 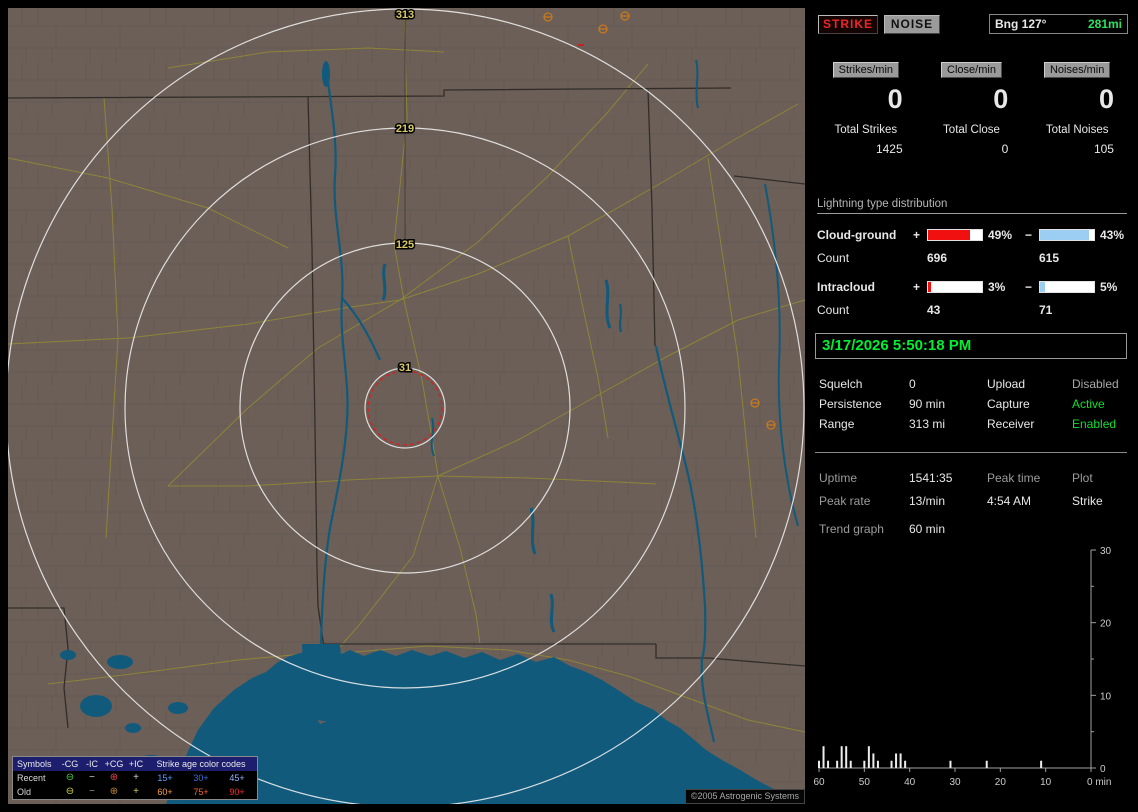 What do you see at coordinates (744, 796) in the screenshot?
I see `copyright-notice: ©2005 Astrogenic Systems` at bounding box center [744, 796].